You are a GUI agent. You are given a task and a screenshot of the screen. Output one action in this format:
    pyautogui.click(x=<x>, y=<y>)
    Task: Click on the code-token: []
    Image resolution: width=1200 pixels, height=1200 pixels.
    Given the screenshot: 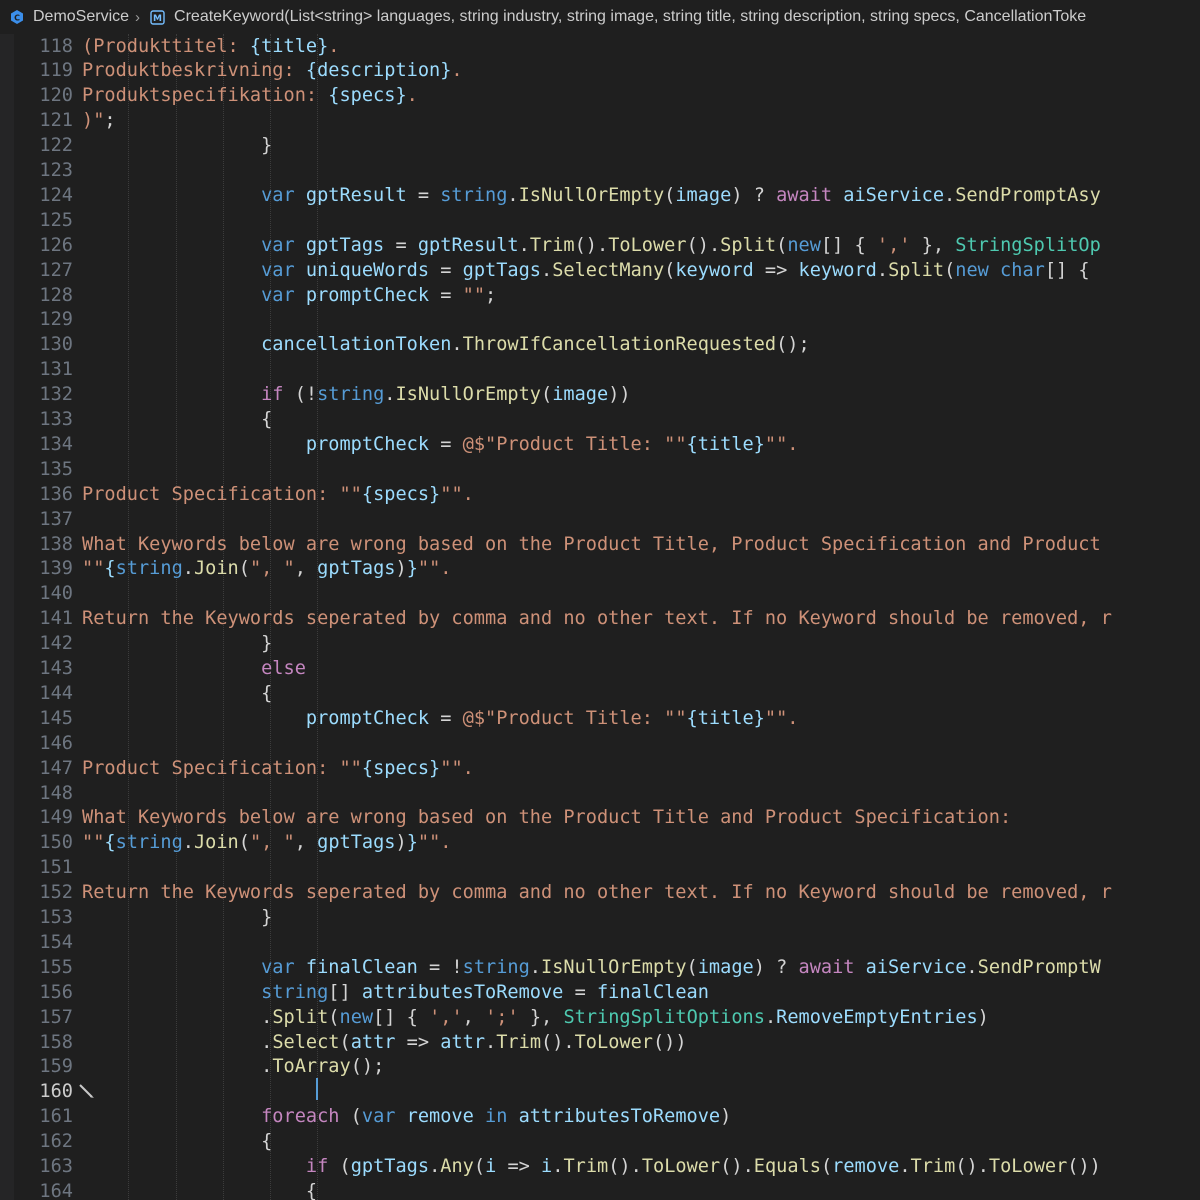 What is the action you would take?
    pyautogui.click(x=345, y=992)
    